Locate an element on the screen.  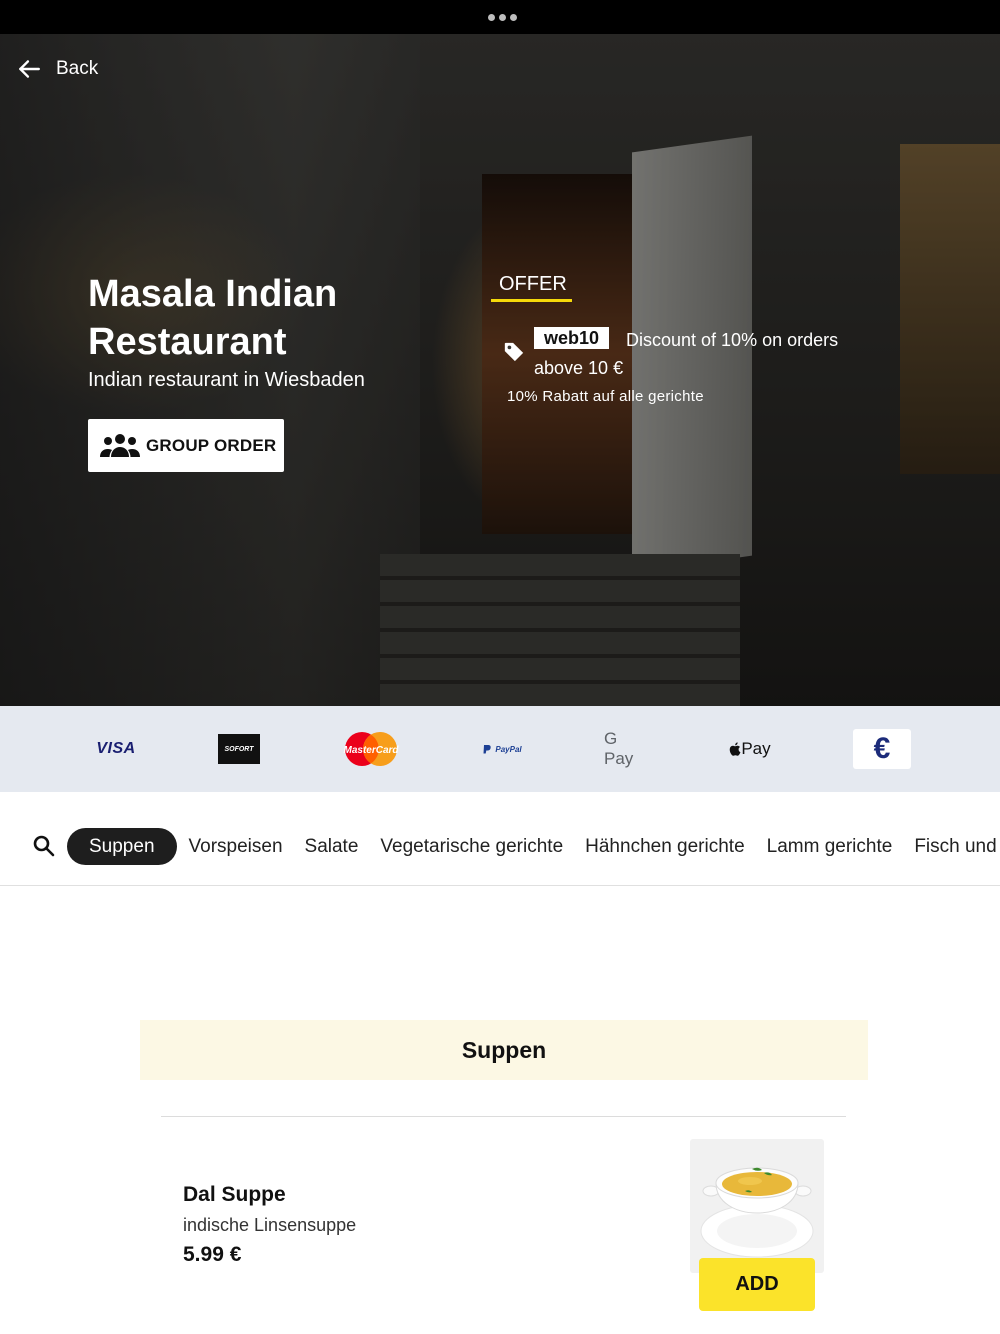
offer-underline is located at coordinates (531, 300).